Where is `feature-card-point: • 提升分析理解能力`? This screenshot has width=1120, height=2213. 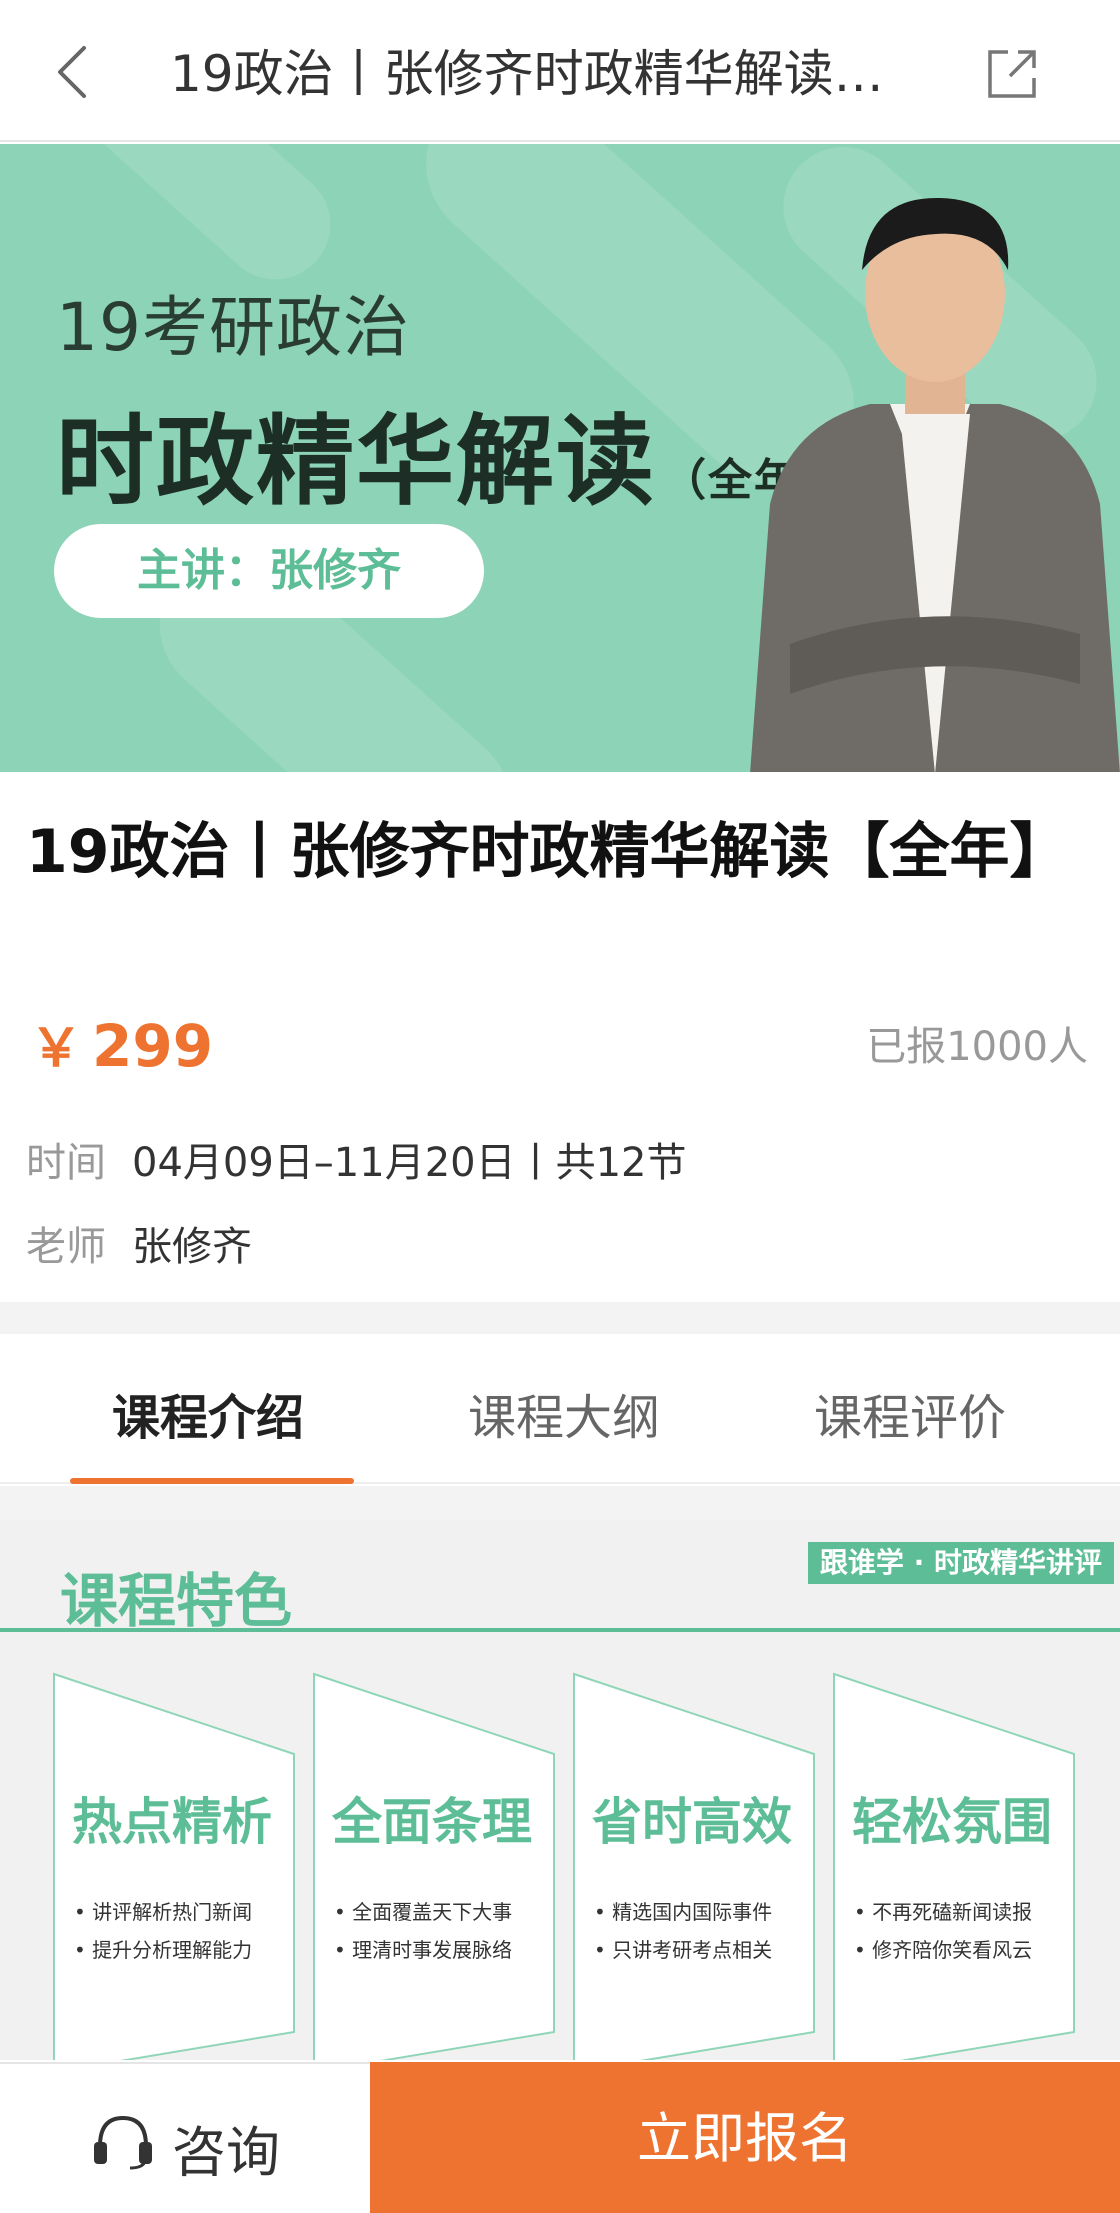 feature-card-point: • 提升分析理解能力 is located at coordinates (163, 1950).